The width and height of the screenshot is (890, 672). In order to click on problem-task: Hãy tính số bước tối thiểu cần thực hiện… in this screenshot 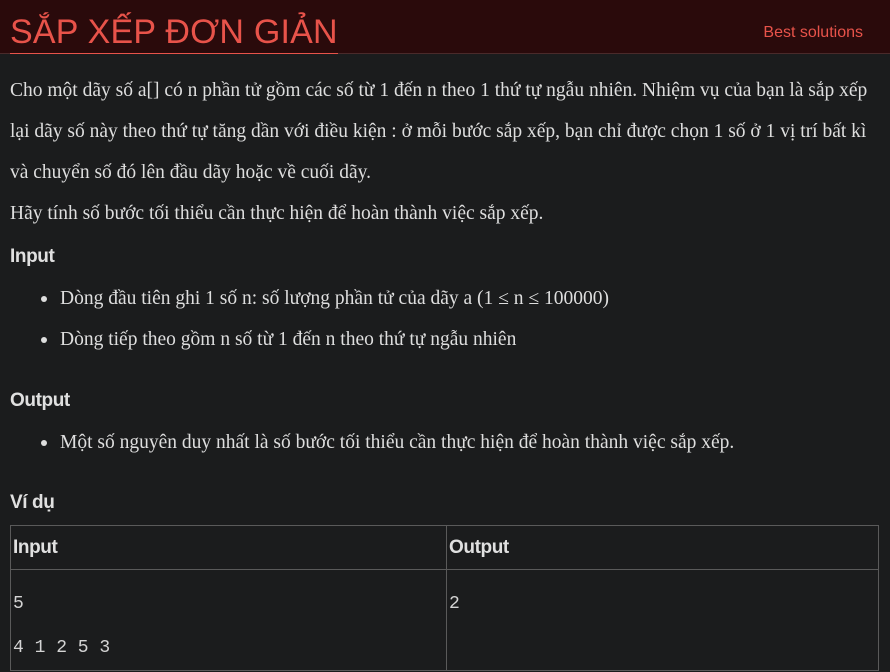, I will do `click(277, 213)`.